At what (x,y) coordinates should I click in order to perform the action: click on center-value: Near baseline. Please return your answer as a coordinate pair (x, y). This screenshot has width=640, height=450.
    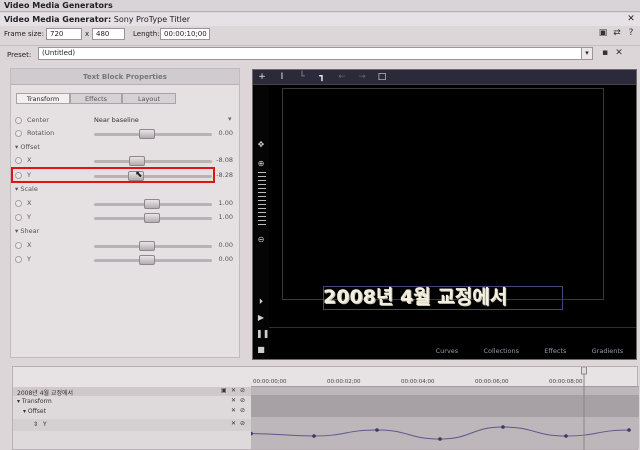
    Looking at the image, I should click on (116, 120).